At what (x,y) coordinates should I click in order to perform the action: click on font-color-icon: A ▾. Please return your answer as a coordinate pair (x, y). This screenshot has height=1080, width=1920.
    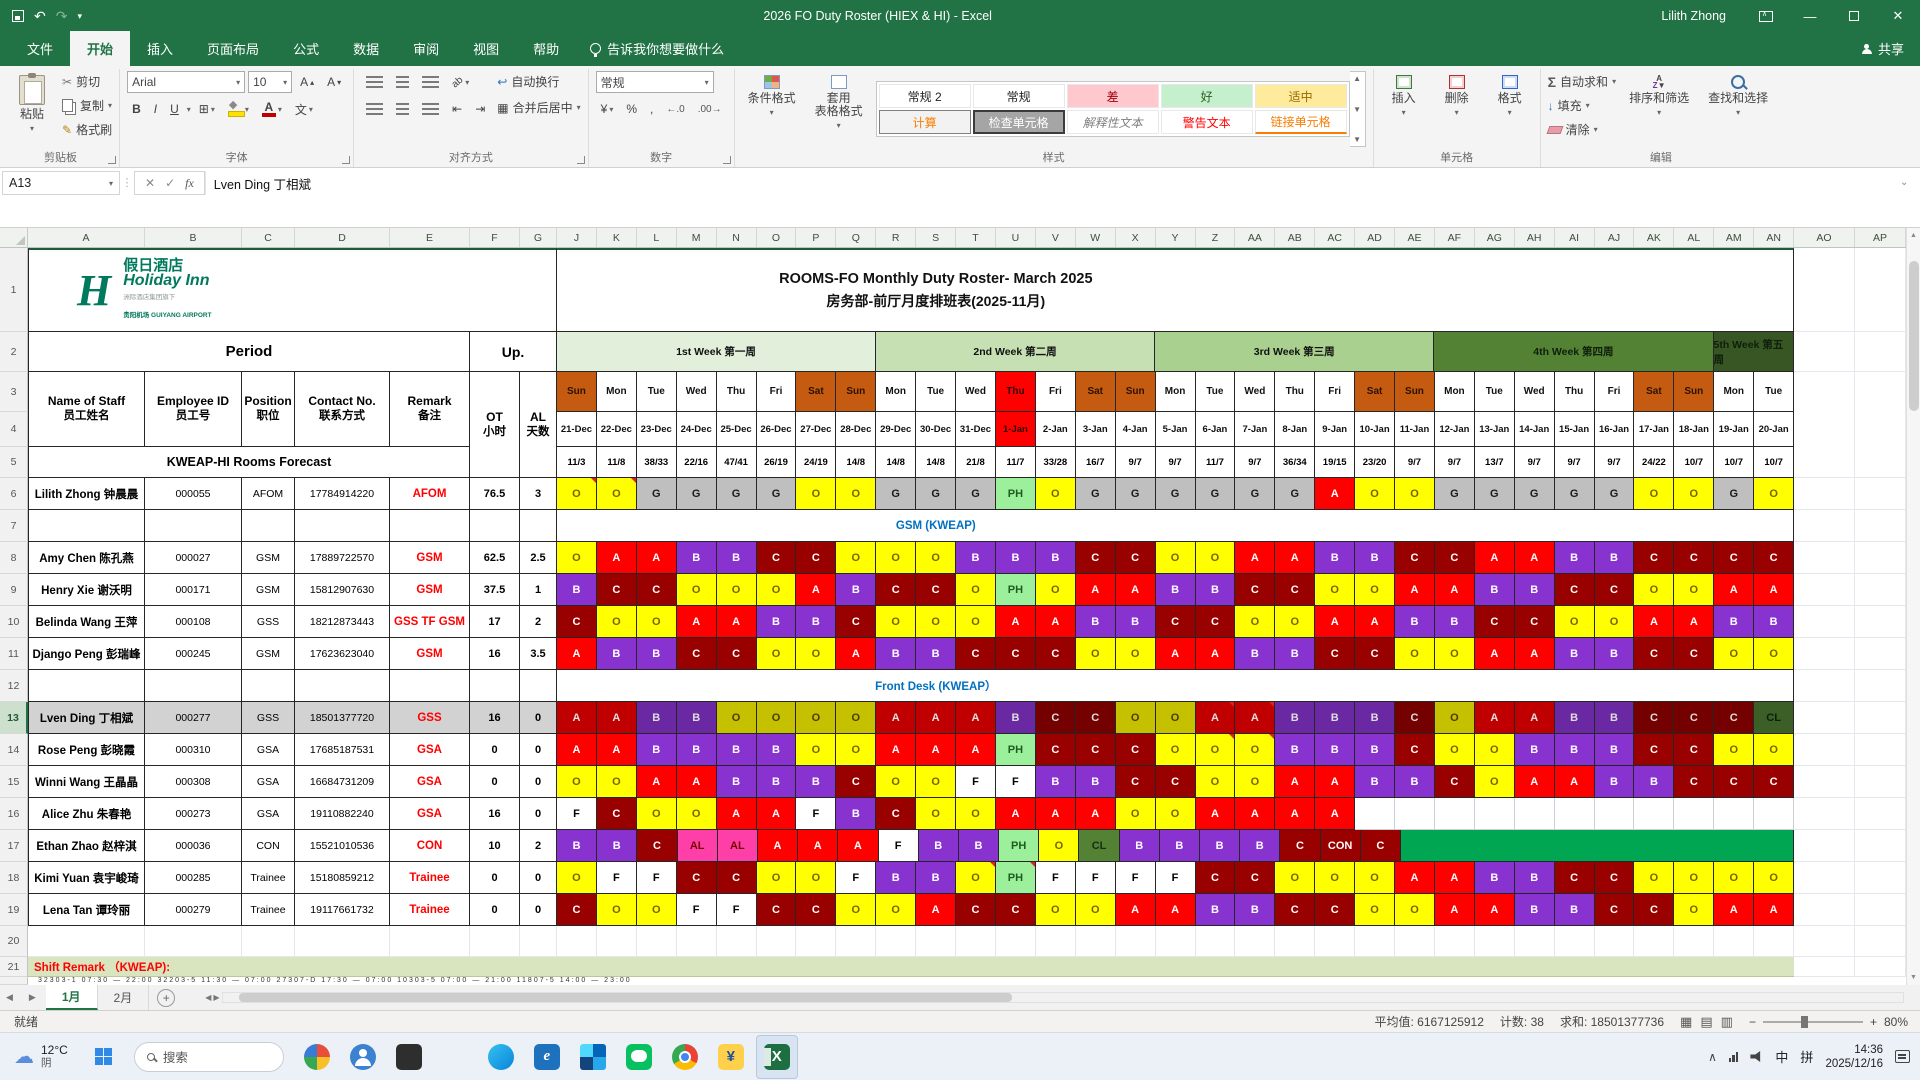
    Looking at the image, I should click on (272, 109).